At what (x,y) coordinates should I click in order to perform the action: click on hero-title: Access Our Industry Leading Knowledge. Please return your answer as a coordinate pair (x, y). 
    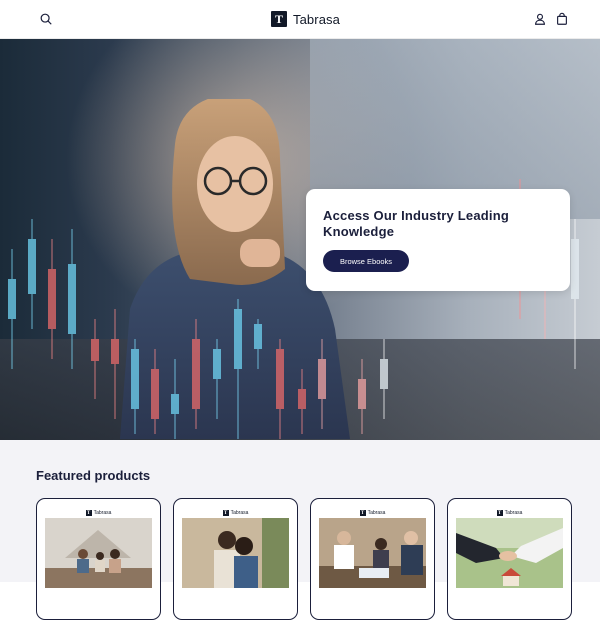
    Looking at the image, I should click on (416, 223).